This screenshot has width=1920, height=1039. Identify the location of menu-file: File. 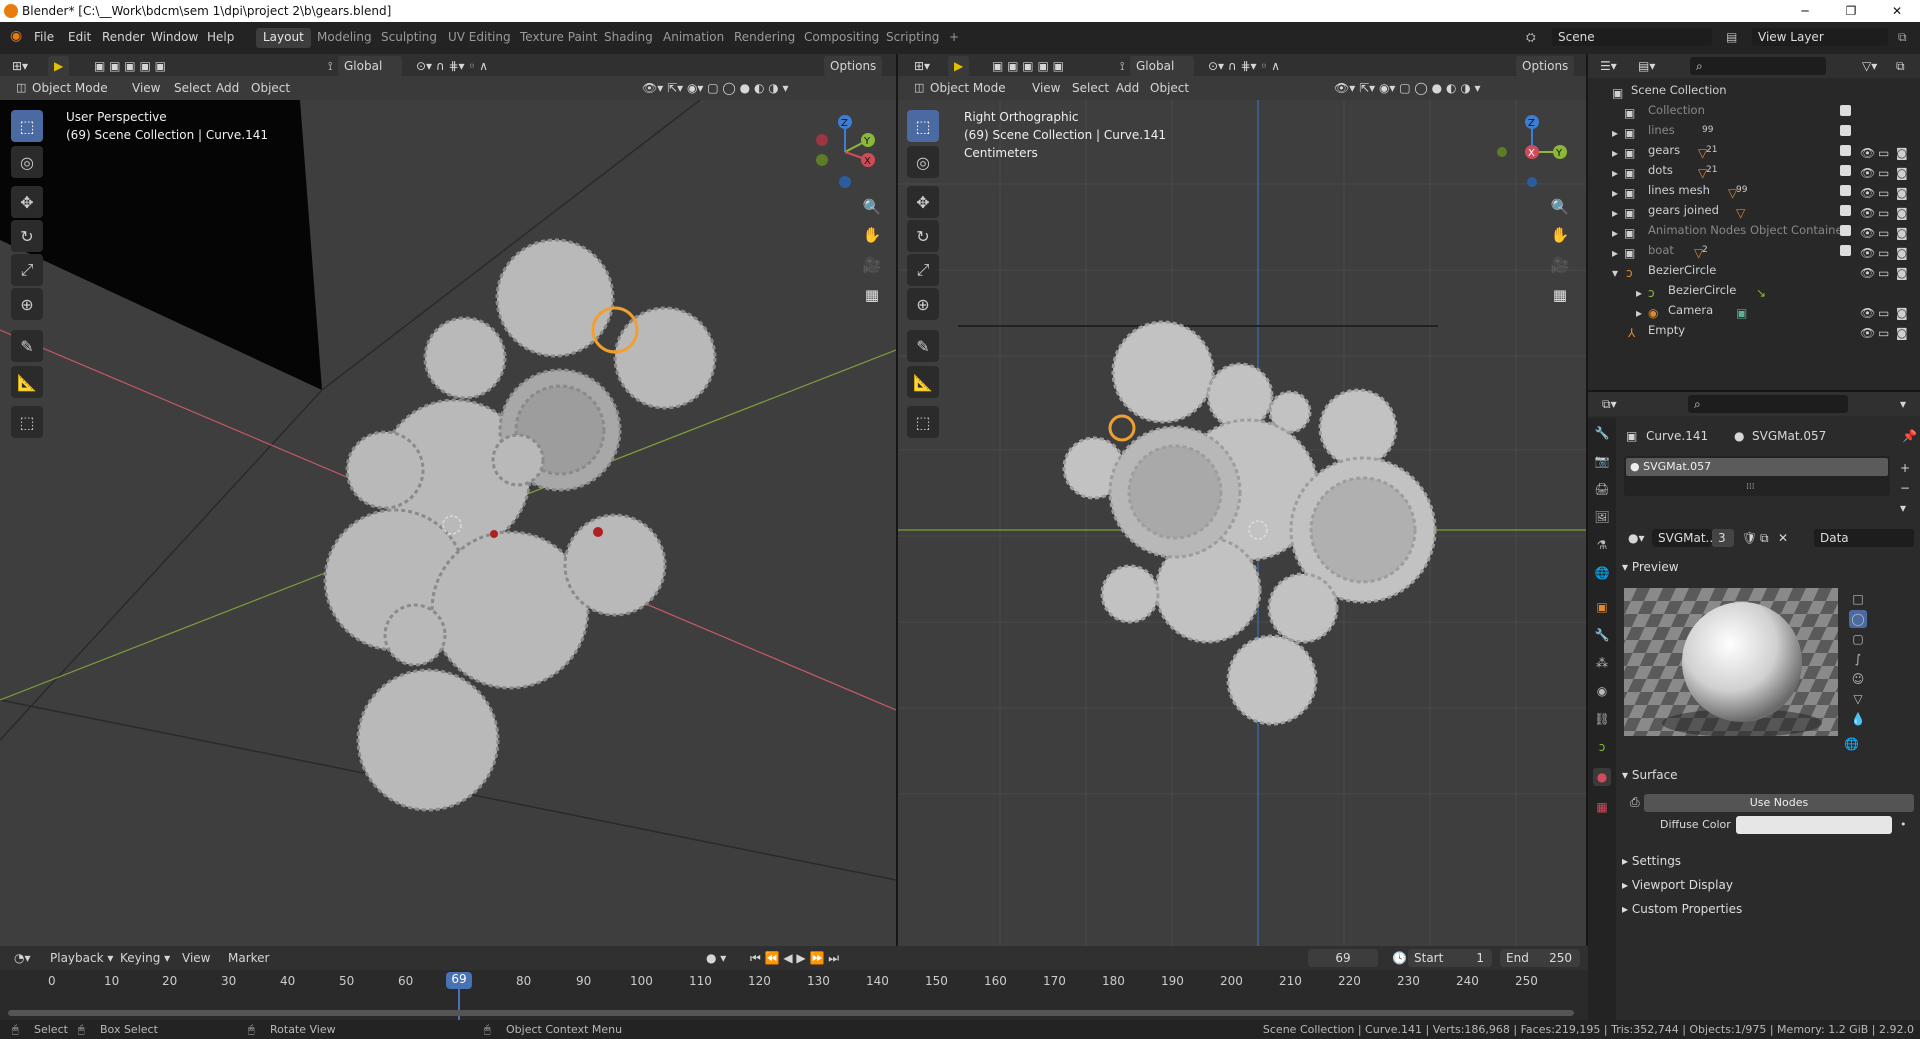
(44, 37).